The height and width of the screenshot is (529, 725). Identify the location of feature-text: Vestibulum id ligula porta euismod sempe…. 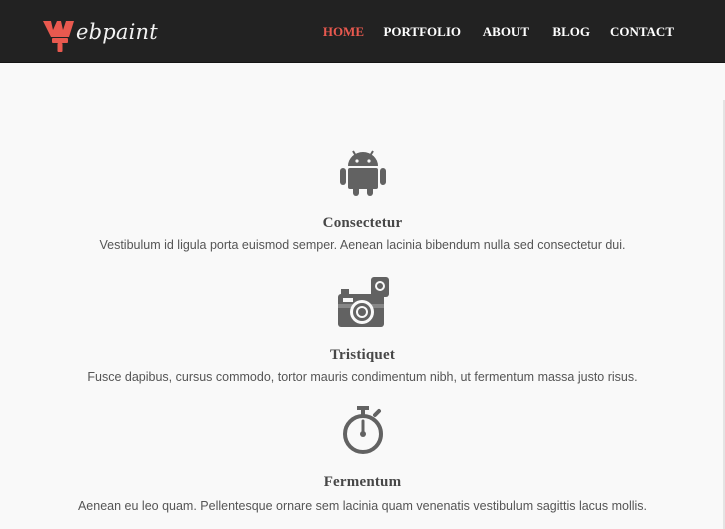
(362, 245).